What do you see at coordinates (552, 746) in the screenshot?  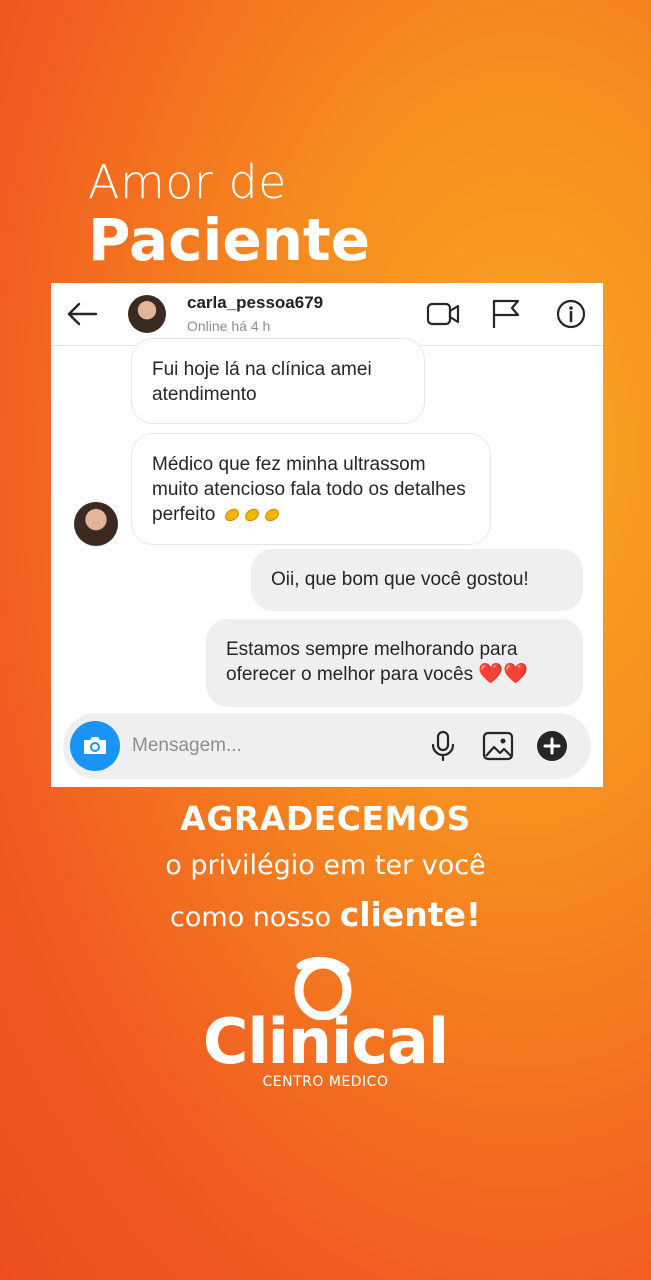 I see `plus-circle-icon` at bounding box center [552, 746].